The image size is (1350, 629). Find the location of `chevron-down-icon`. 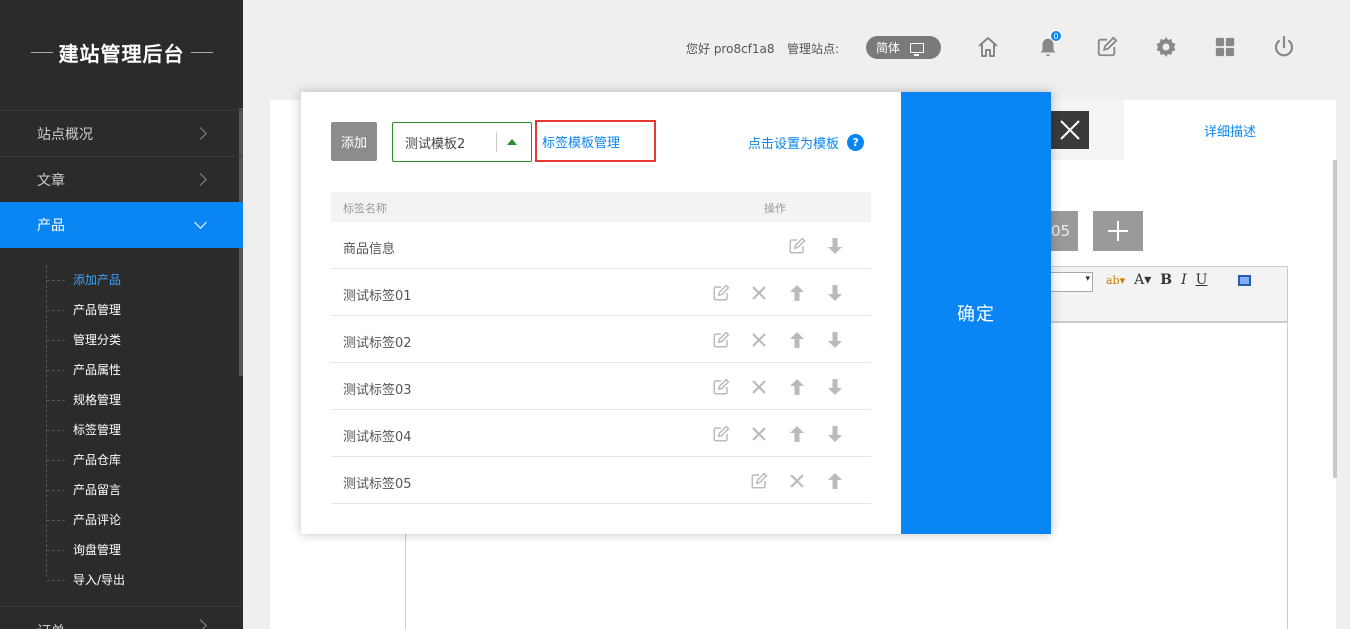

chevron-down-icon is located at coordinates (200, 222).